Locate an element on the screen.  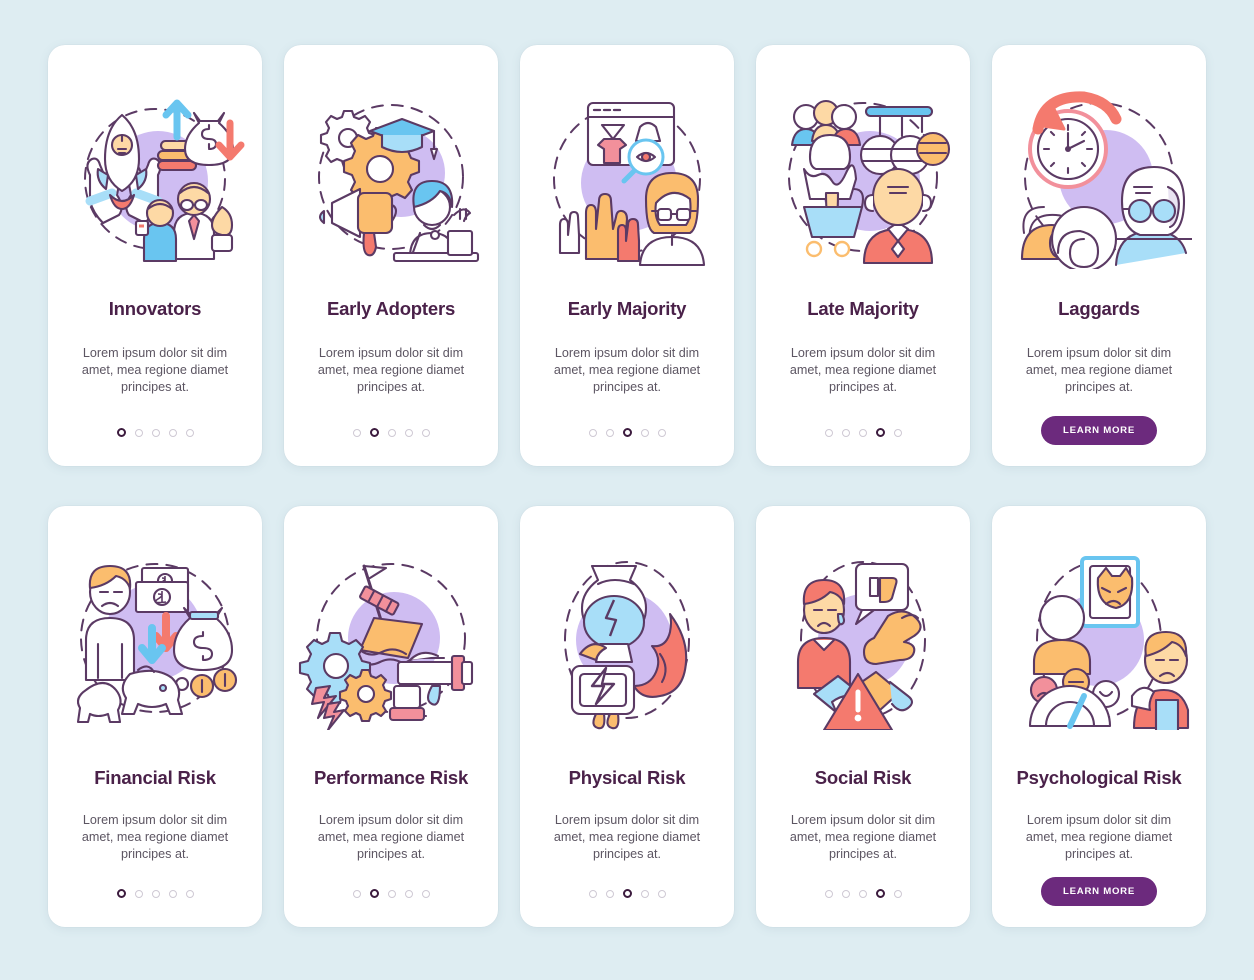
rocket-lightbulb-money-people-icon is located at coordinates (155, 176).